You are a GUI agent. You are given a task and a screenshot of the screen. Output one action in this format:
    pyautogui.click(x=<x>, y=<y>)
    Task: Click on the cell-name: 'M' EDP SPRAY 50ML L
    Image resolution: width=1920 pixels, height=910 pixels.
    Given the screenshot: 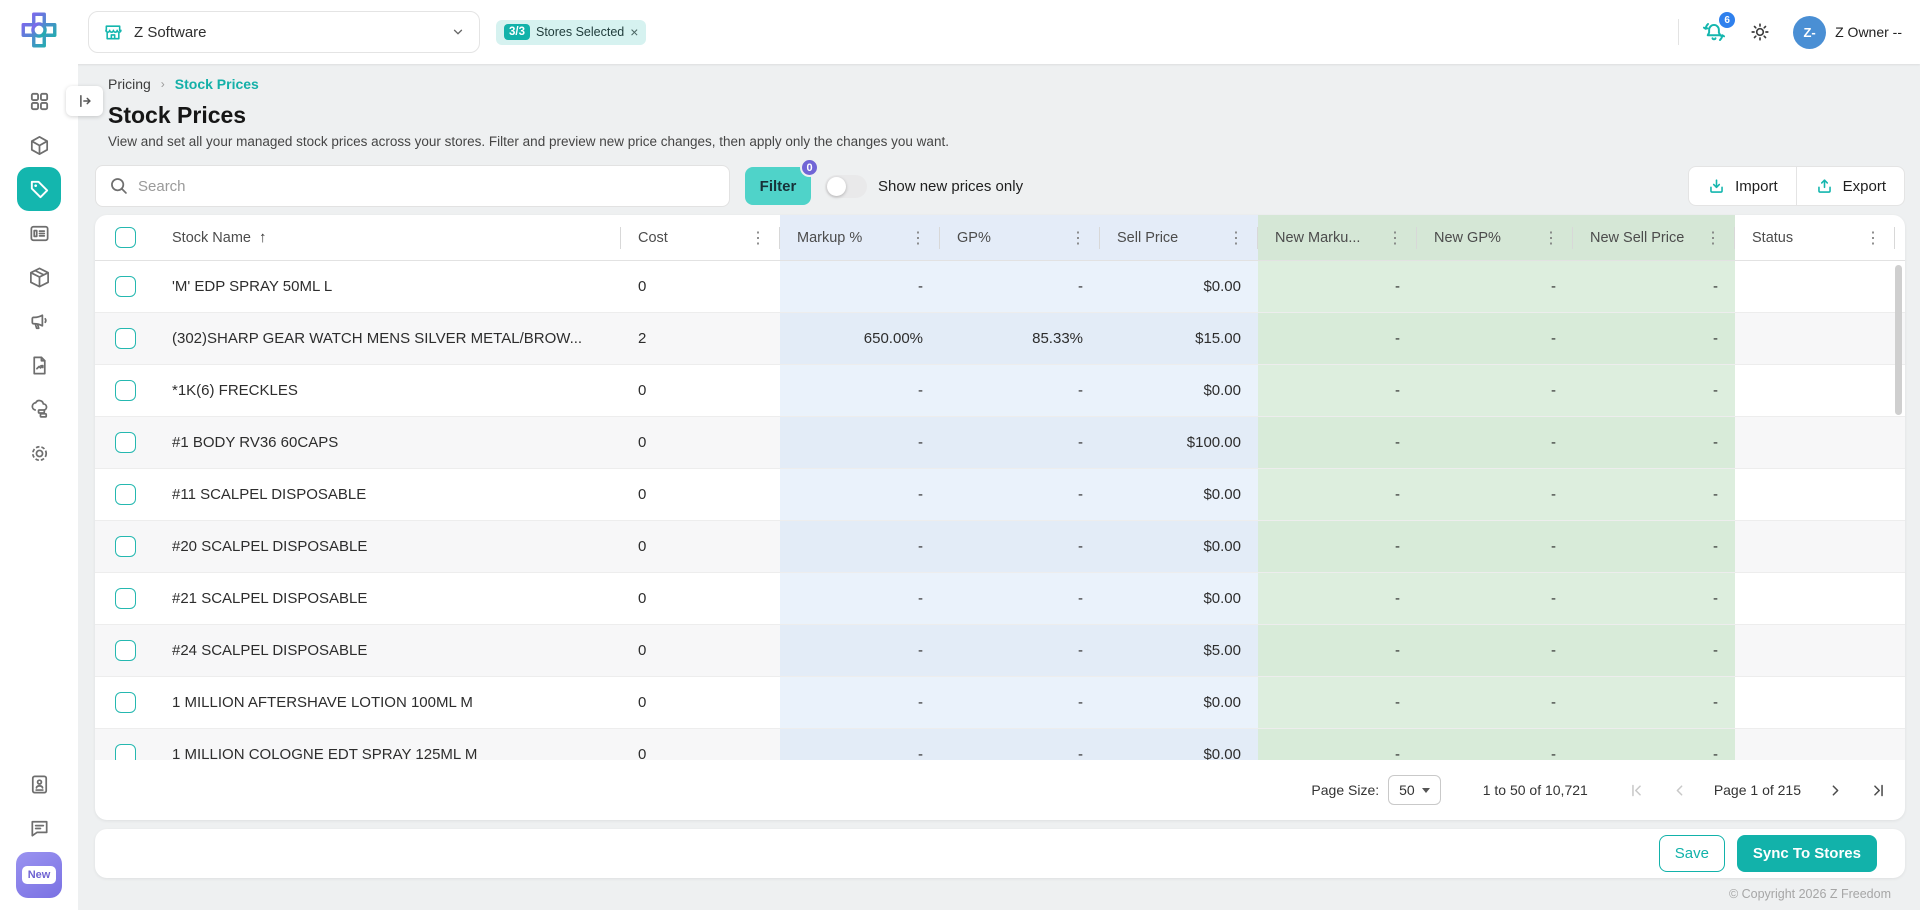 What is the action you would take?
    pyautogui.click(x=252, y=286)
    